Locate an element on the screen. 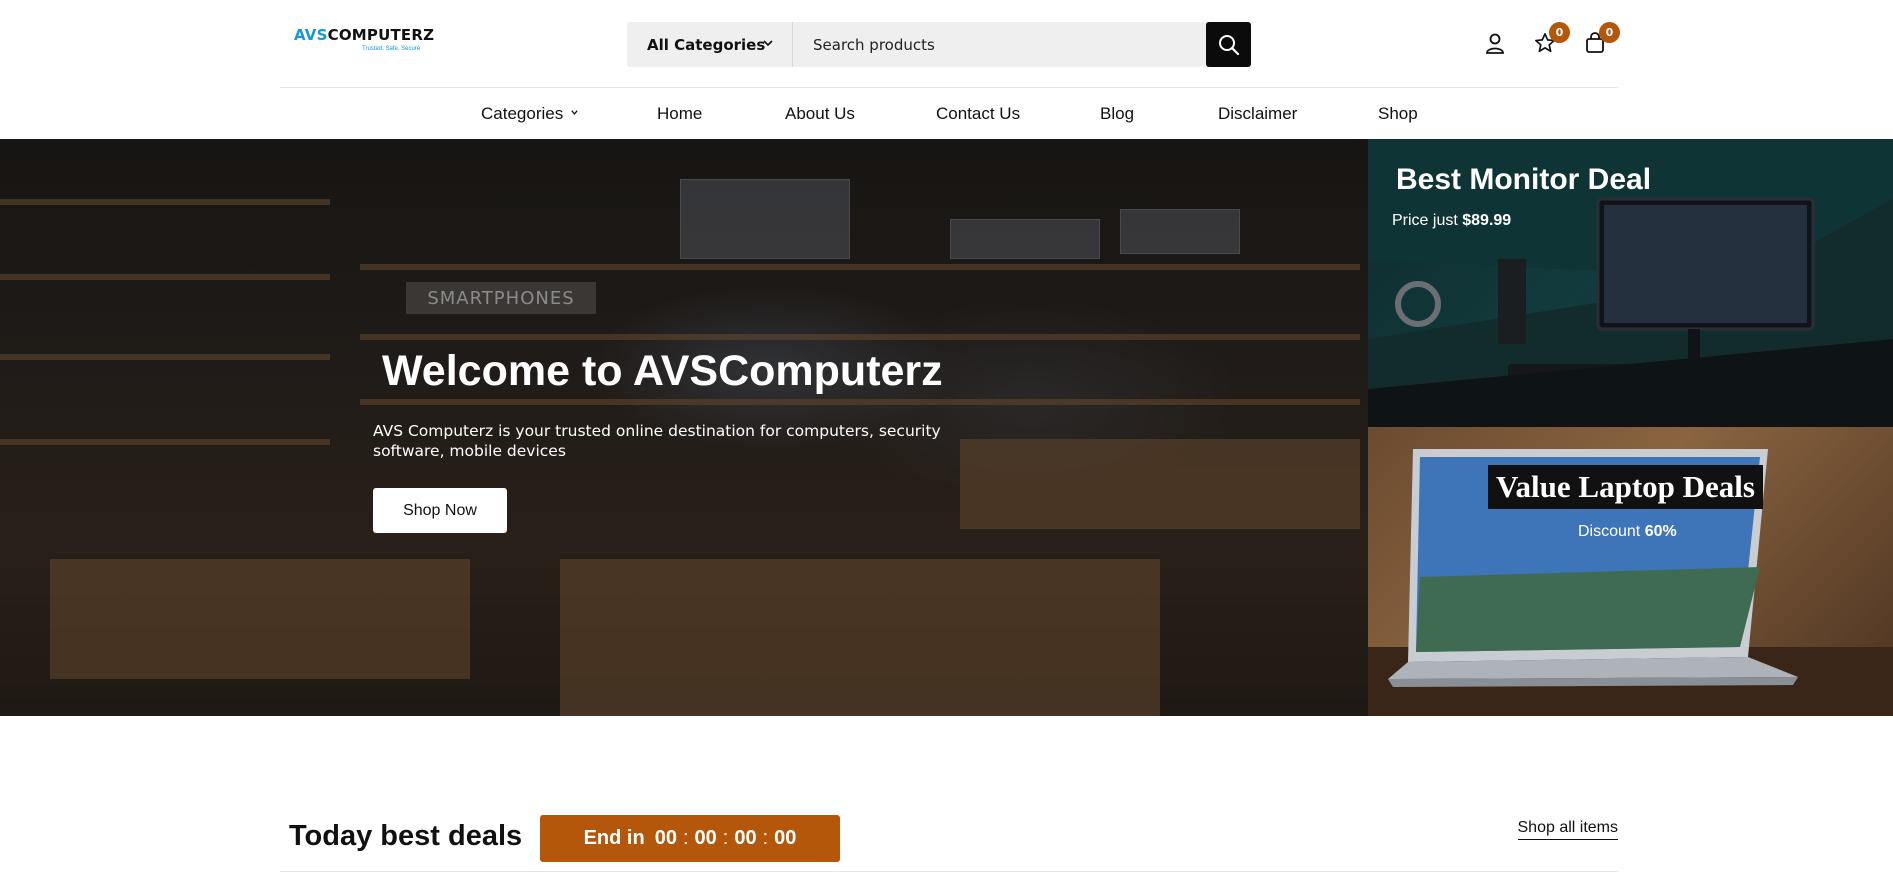 This screenshot has width=1893, height=888. nav-item-categories: Categories is located at coordinates (530, 114).